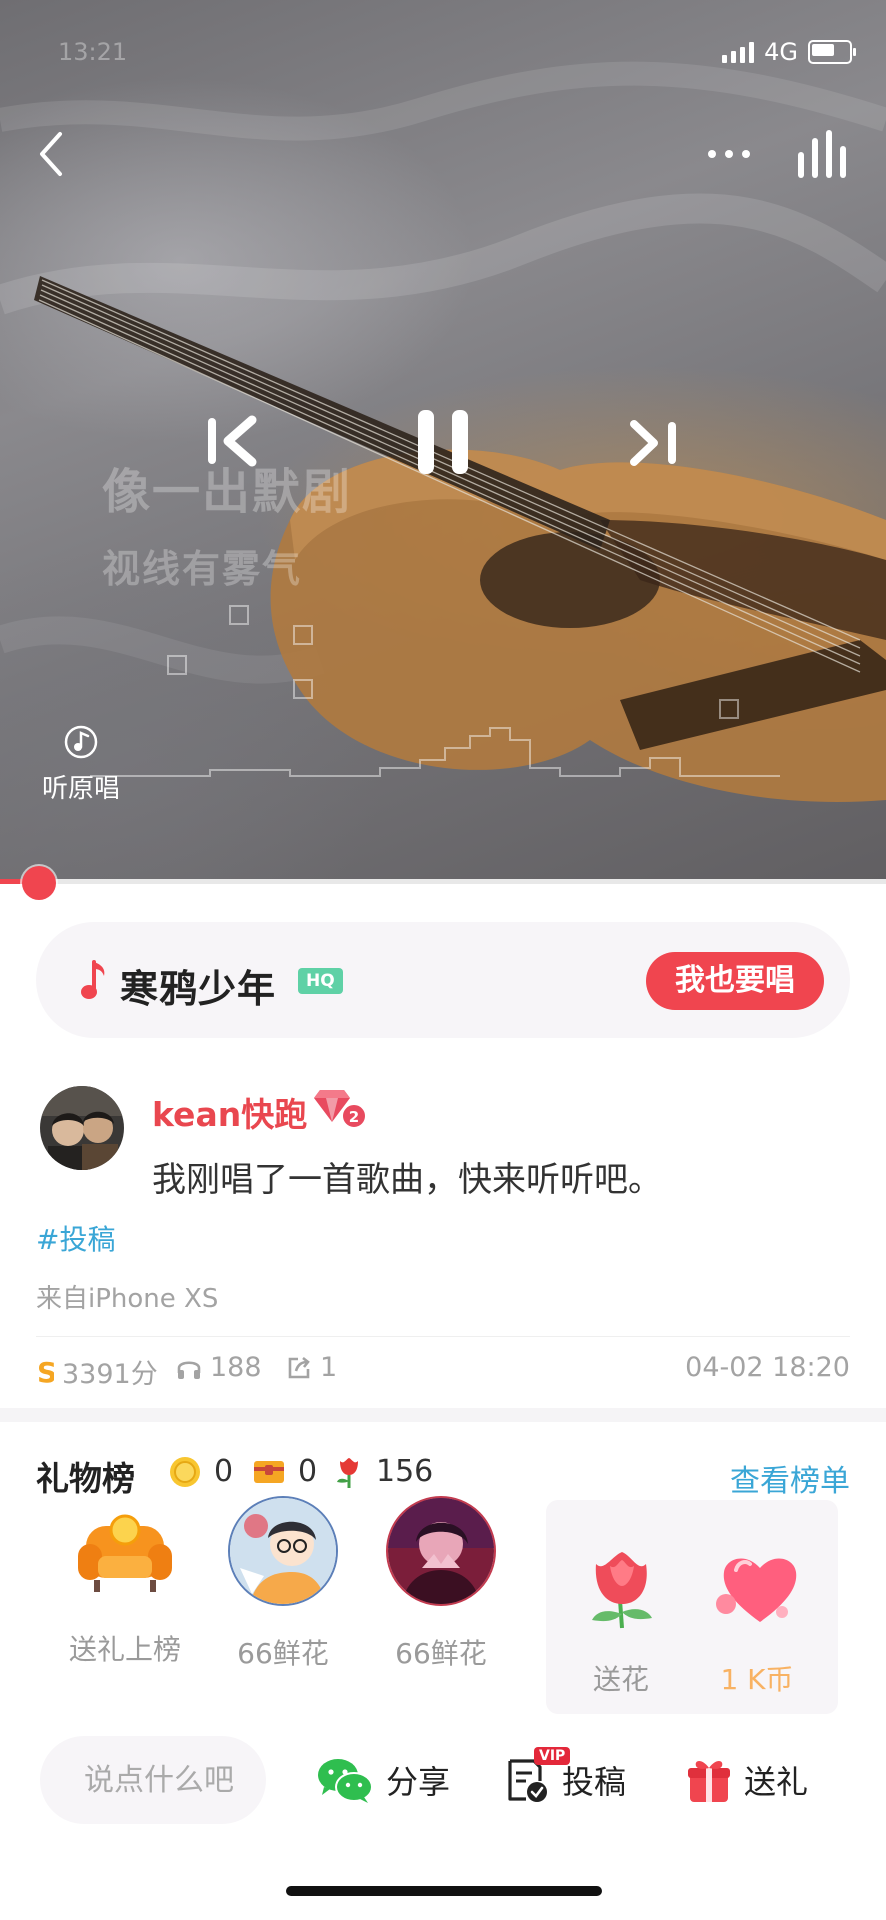  I want to click on chevron-left-icon, so click(51, 154).